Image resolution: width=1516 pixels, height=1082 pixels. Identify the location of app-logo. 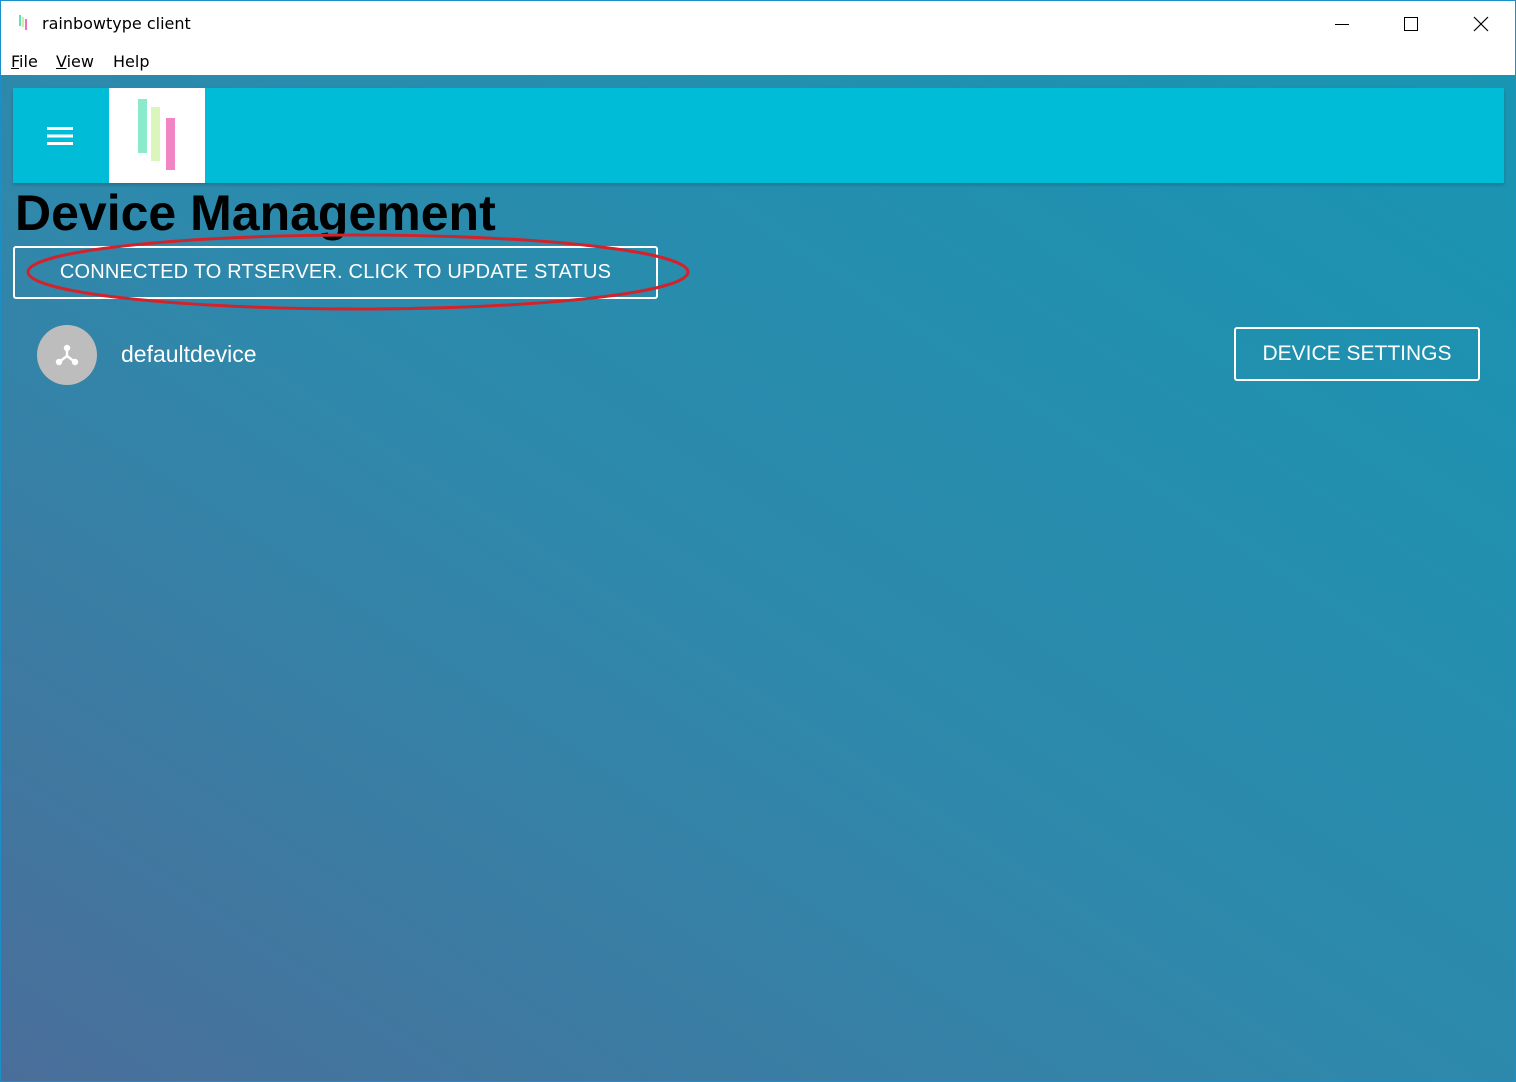
(157, 135).